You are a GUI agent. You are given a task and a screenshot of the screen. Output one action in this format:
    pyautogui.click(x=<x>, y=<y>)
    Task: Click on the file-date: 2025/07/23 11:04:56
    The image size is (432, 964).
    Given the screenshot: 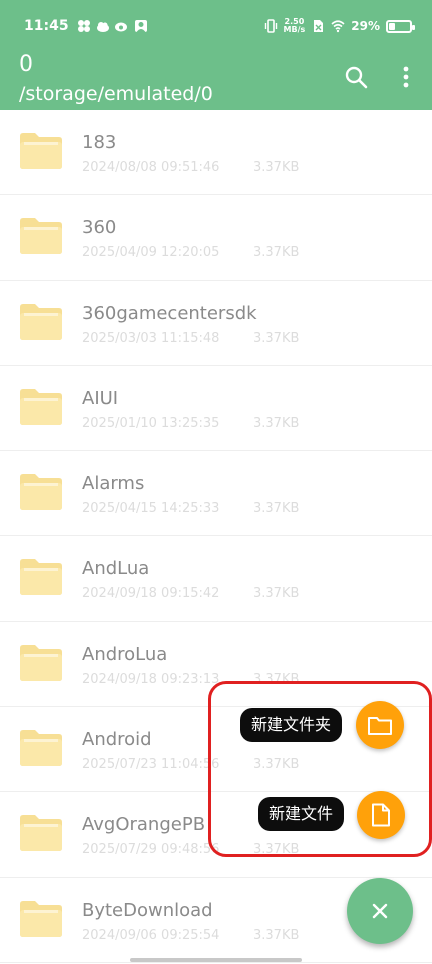 What is the action you would take?
    pyautogui.click(x=151, y=765)
    